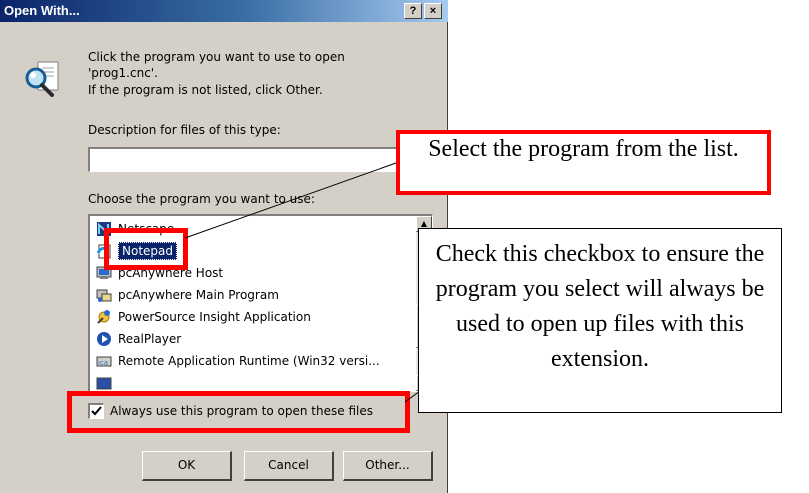 This screenshot has width=809, height=493. I want to click on checkbox-highlight-box, so click(238, 412).